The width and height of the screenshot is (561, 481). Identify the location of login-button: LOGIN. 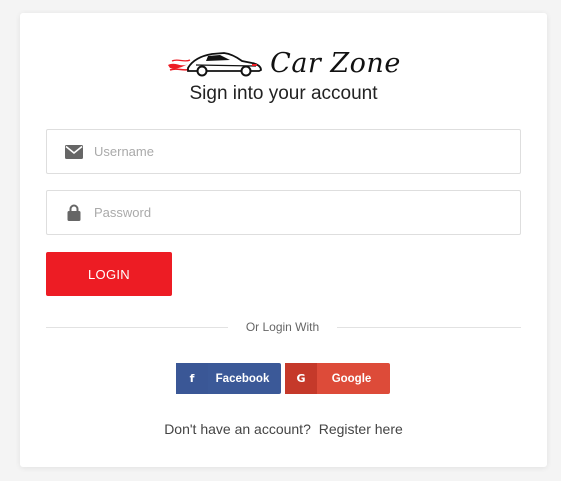
(109, 274).